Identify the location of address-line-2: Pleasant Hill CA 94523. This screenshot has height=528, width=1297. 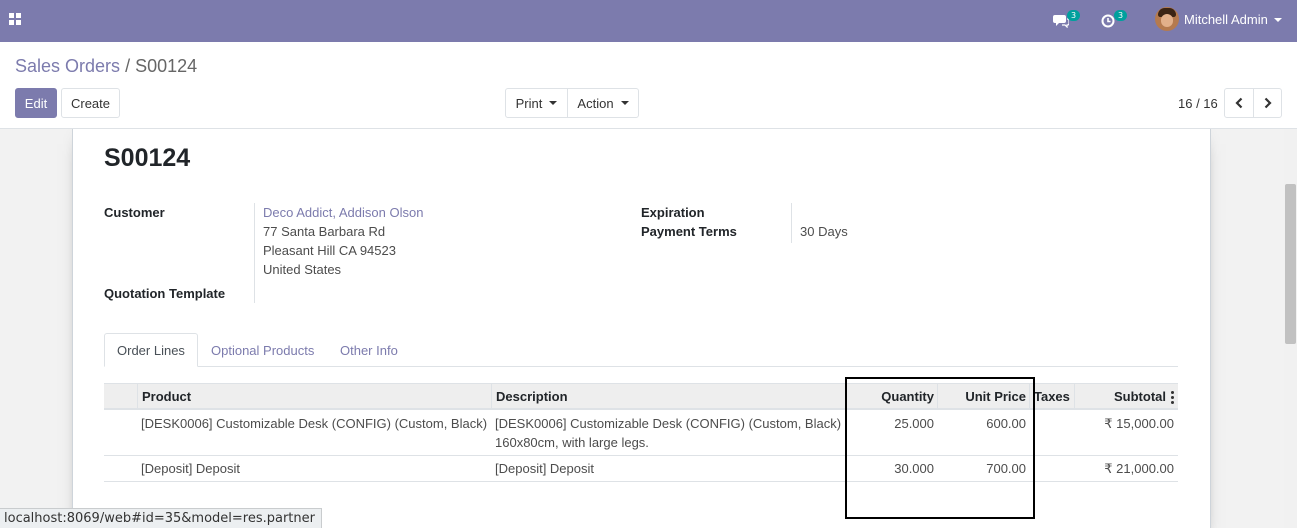
(329, 250).